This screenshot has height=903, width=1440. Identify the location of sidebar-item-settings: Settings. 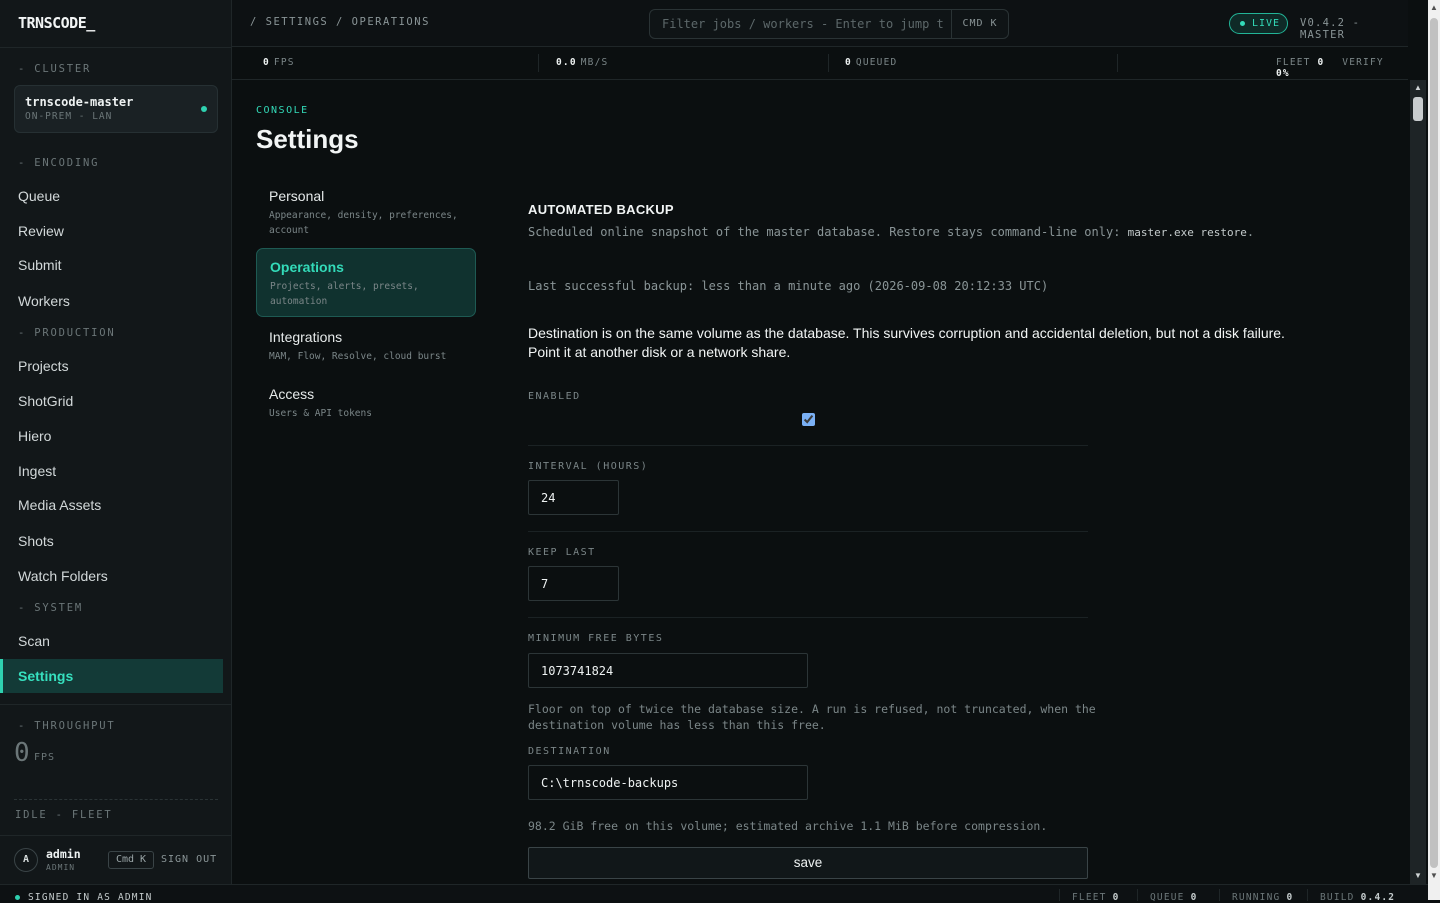
(111, 676).